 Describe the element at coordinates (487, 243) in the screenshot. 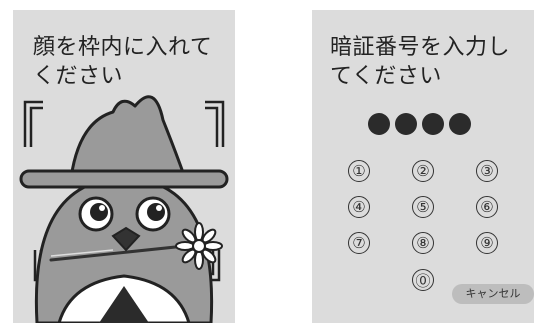

I see `key-9: ⑨` at that location.